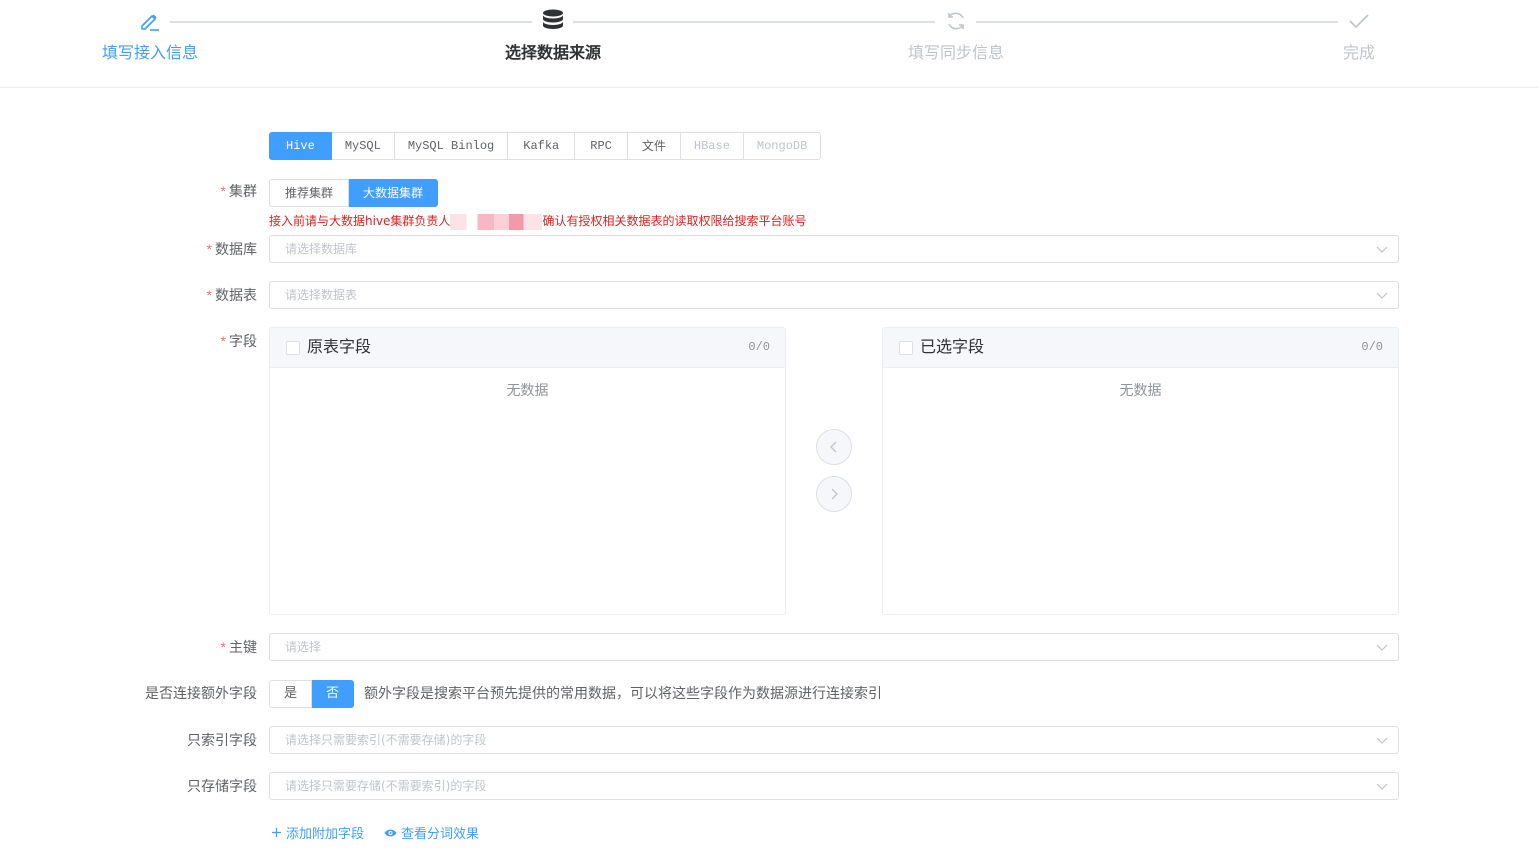 This screenshot has height=851, width=1539. What do you see at coordinates (390, 832) in the screenshot?
I see `eye-icon` at bounding box center [390, 832].